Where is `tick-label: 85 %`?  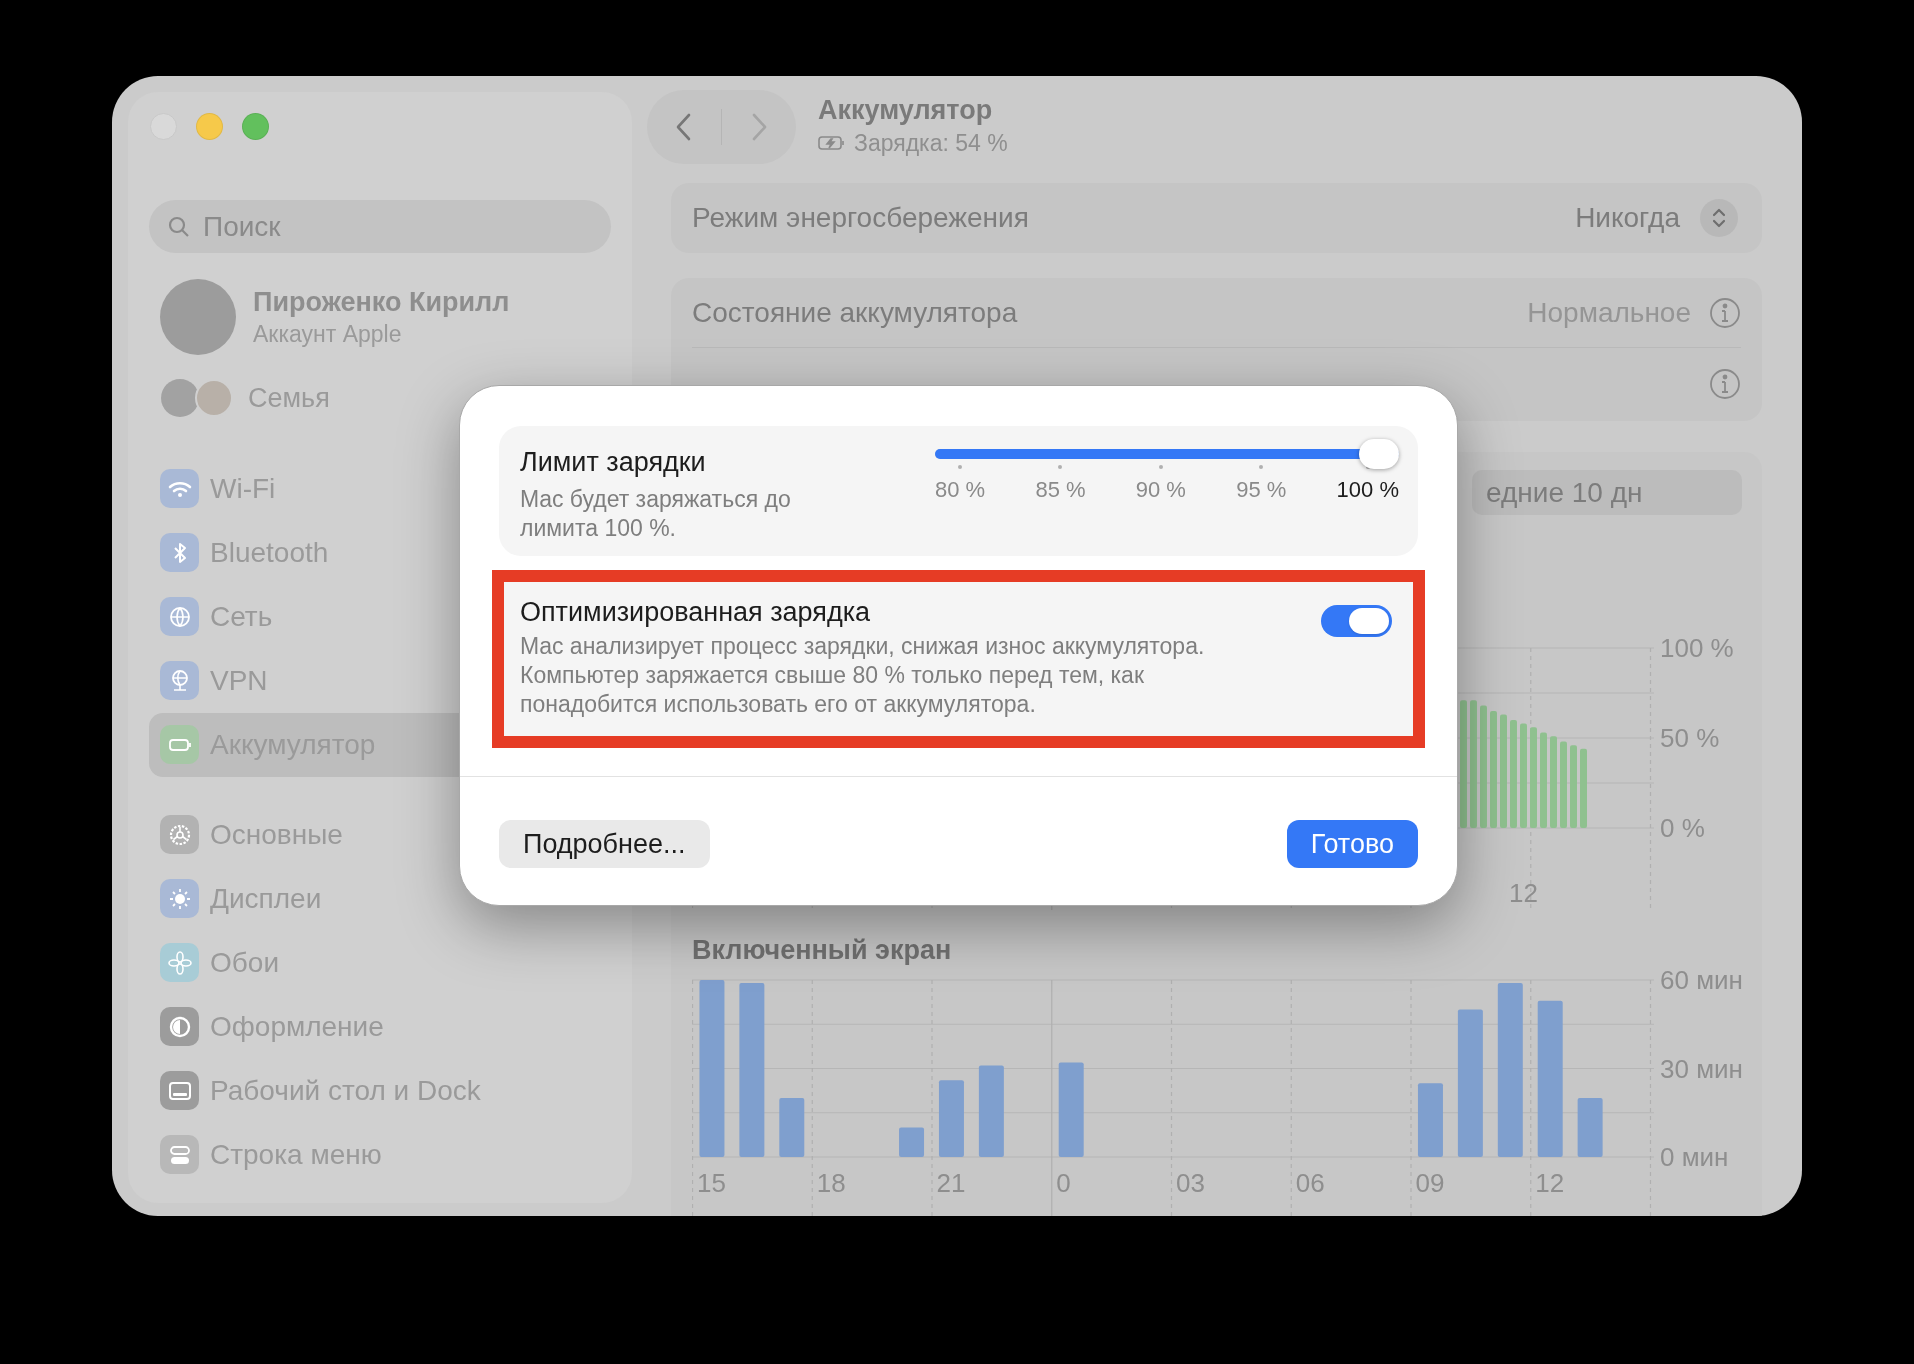 tick-label: 85 % is located at coordinates (1060, 490).